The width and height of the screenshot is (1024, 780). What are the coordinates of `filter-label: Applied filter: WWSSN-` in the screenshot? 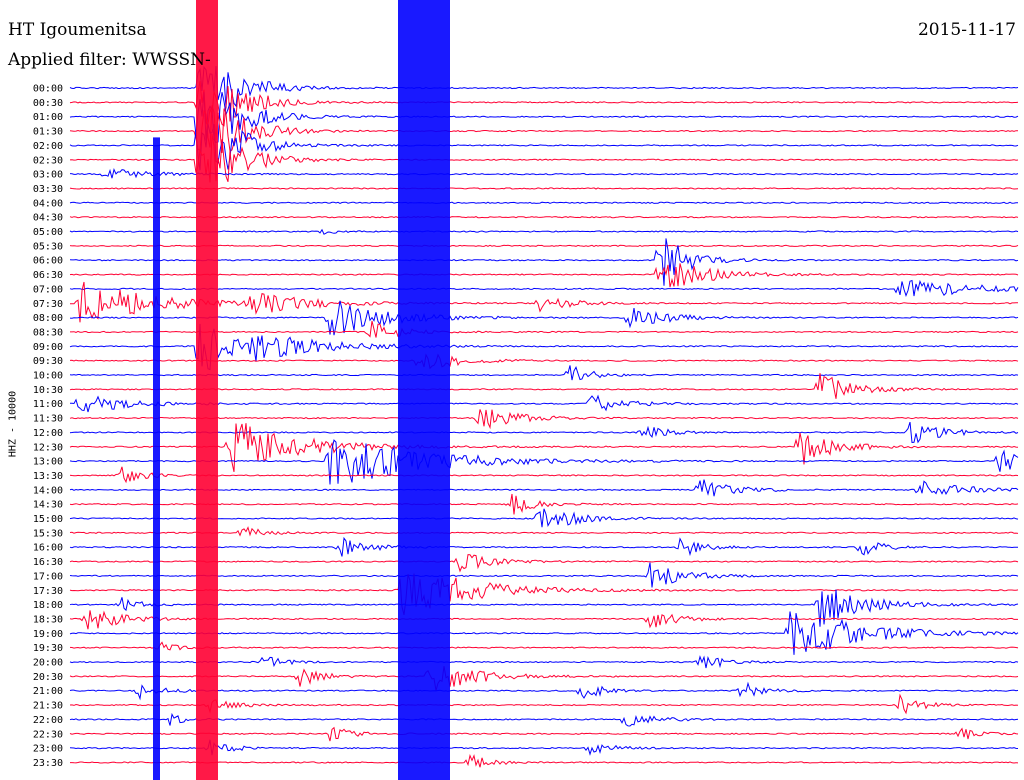 It's located at (109, 60).